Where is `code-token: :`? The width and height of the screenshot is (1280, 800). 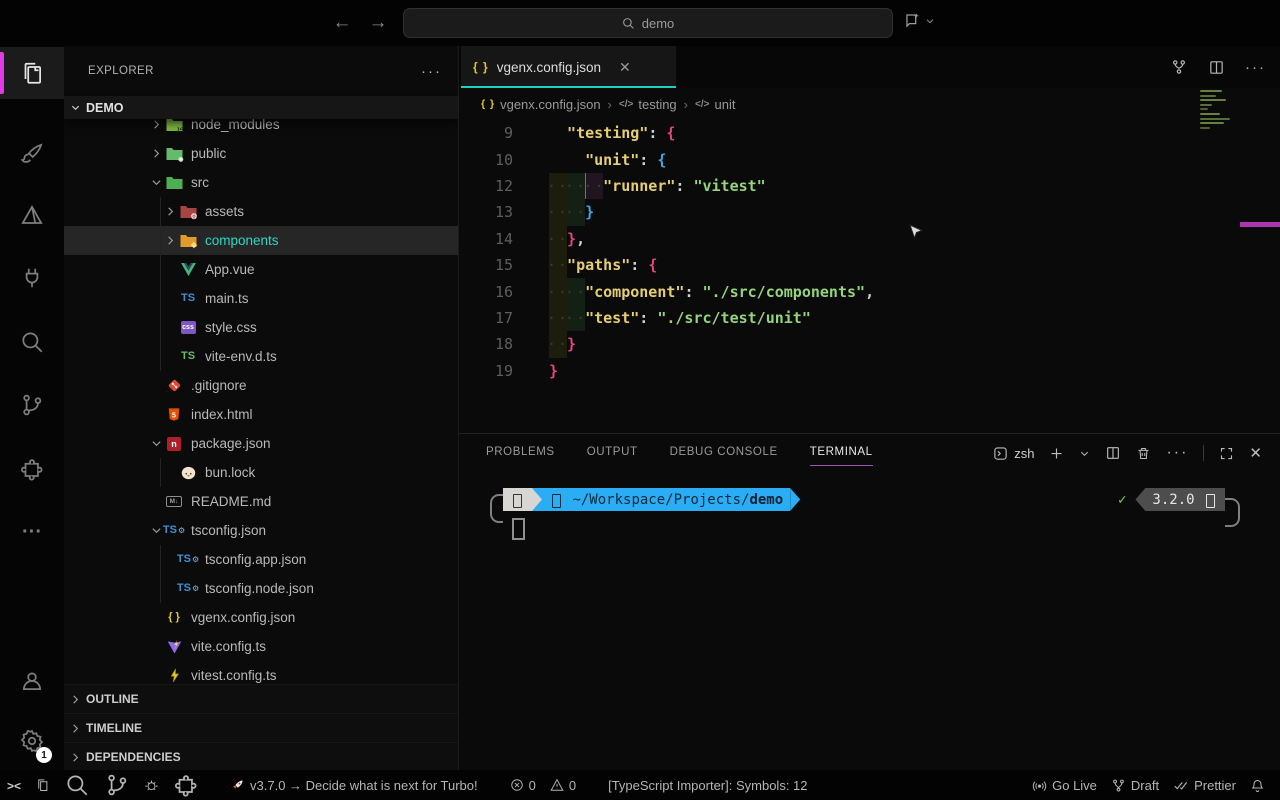
code-token: : is located at coordinates (657, 133).